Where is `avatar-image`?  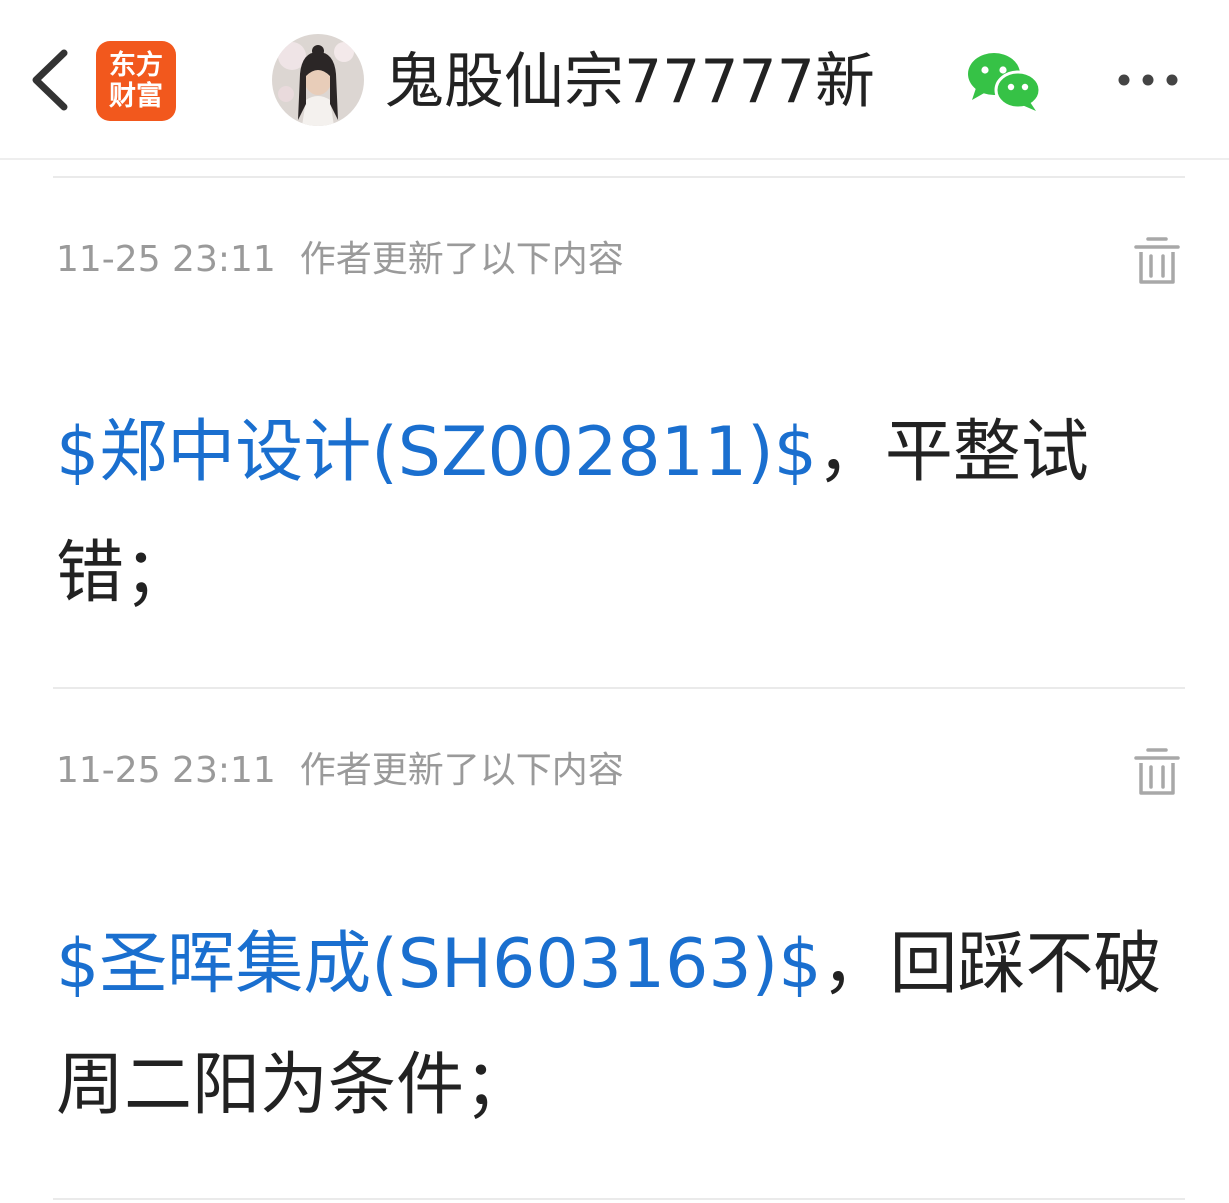
avatar-image is located at coordinates (318, 80).